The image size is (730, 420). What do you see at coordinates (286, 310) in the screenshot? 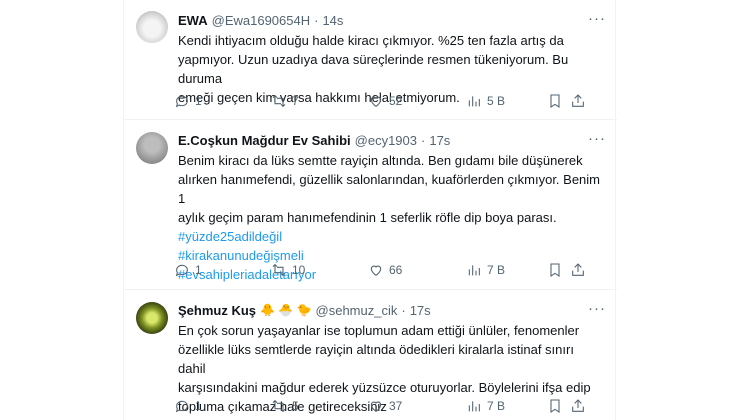
I see `author-emoji: 🐥 🐣 🐤` at bounding box center [286, 310].